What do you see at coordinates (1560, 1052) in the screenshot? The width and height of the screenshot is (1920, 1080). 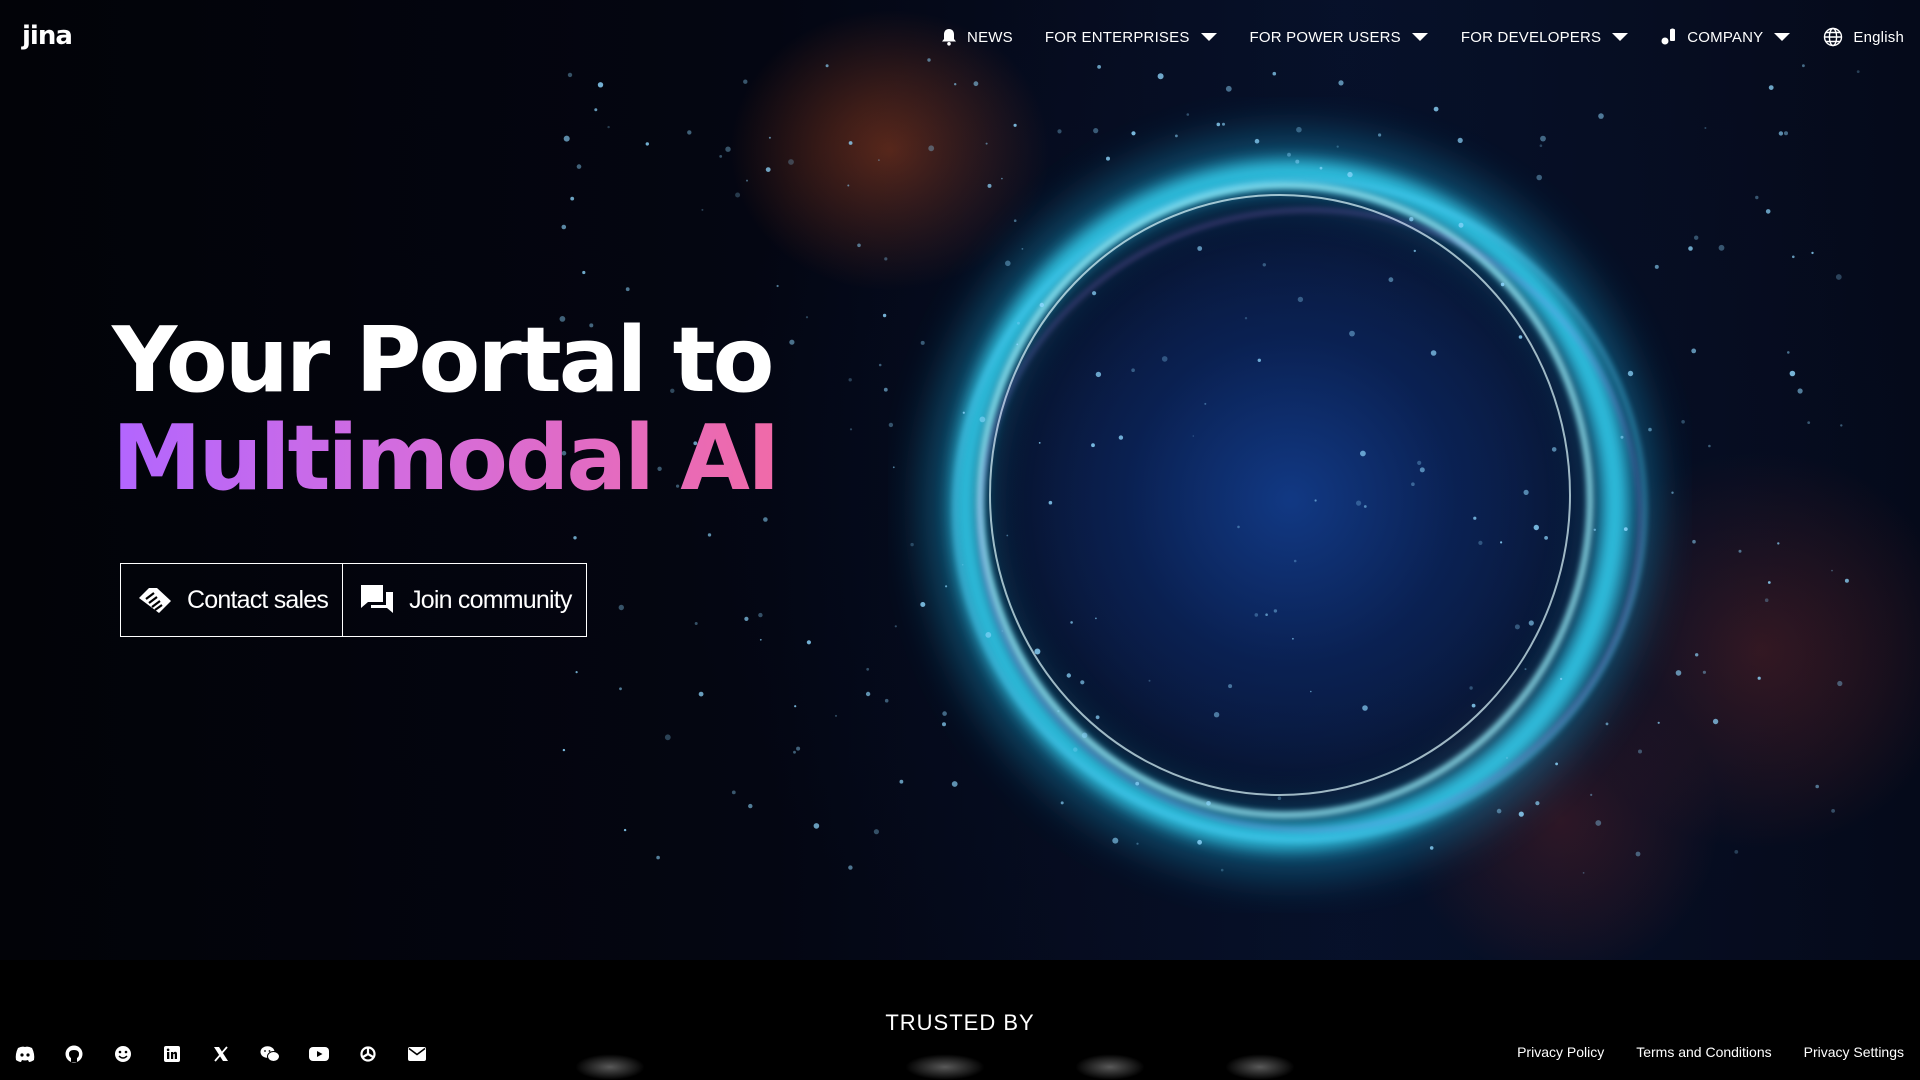 I see `privacy-policy-link: Privacy Policy` at bounding box center [1560, 1052].